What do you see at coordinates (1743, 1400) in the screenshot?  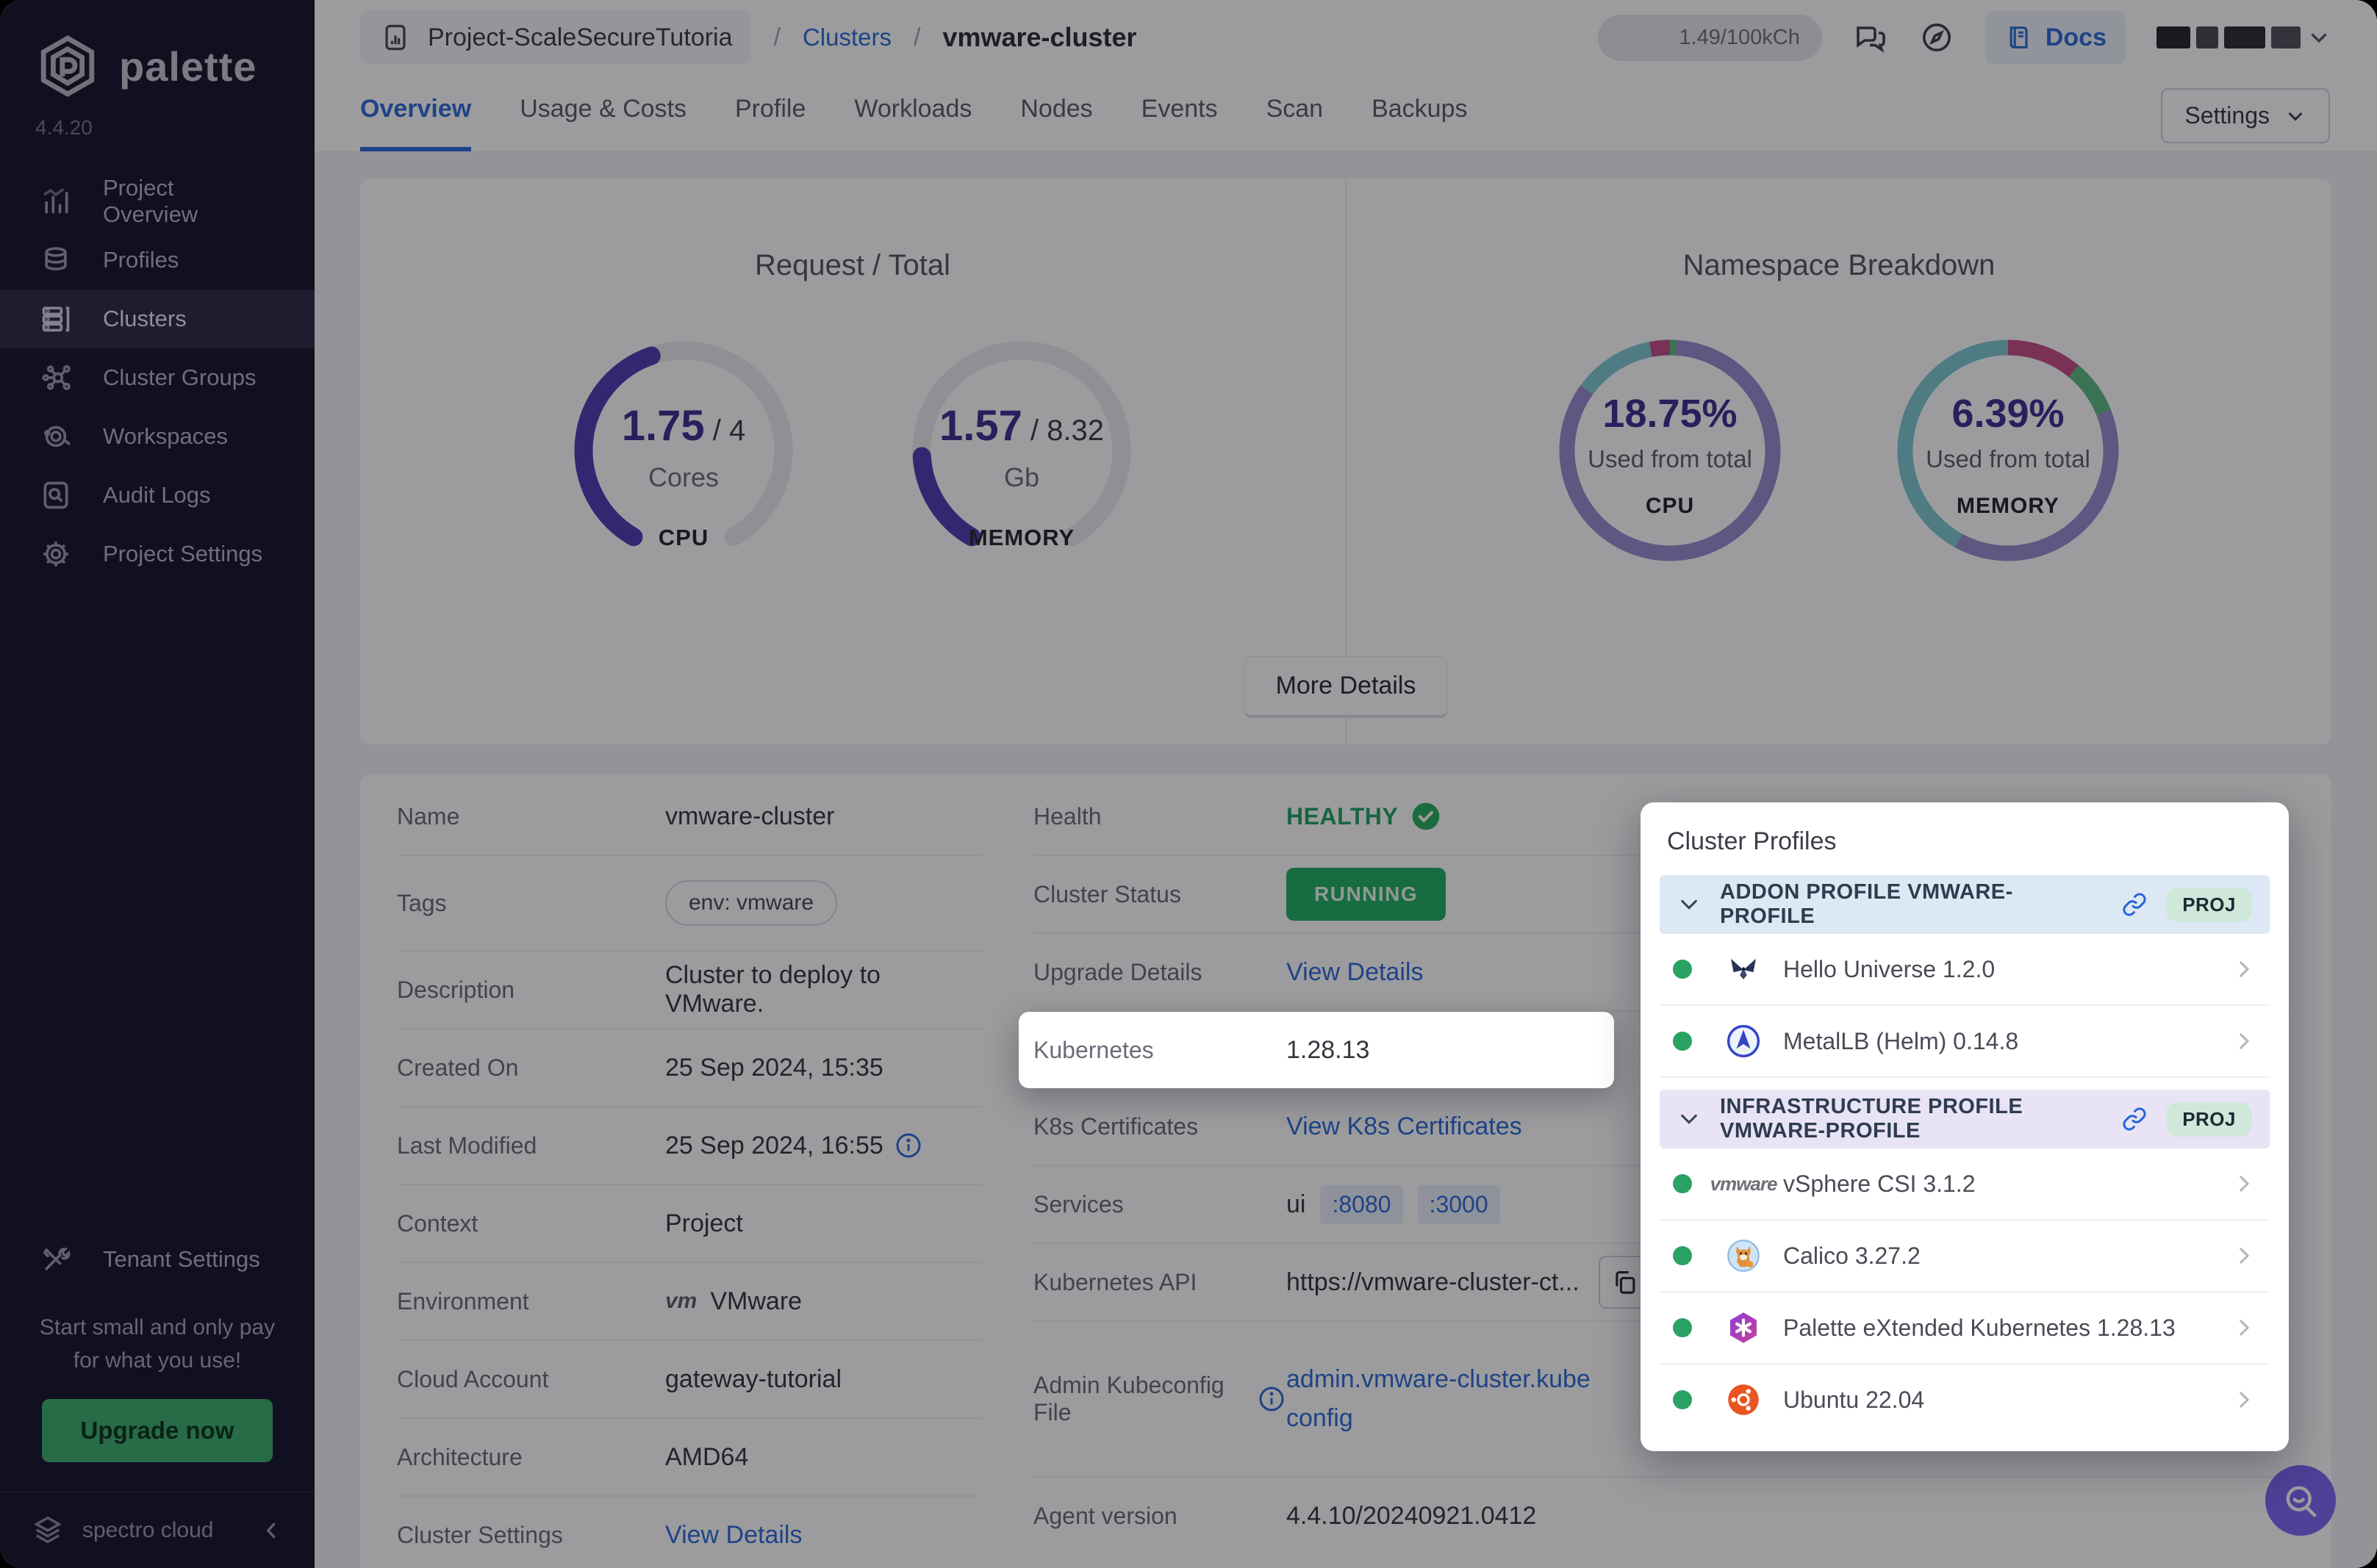 I see `ubuntu-logo-icon` at bounding box center [1743, 1400].